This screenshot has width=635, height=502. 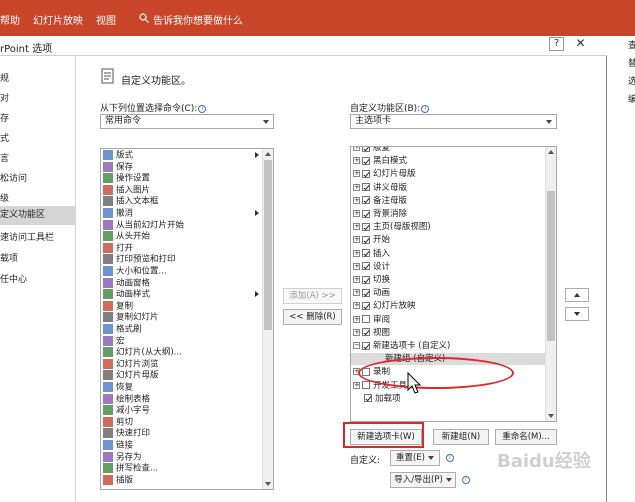 I want to click on nav-item: 对, so click(x=37, y=99).